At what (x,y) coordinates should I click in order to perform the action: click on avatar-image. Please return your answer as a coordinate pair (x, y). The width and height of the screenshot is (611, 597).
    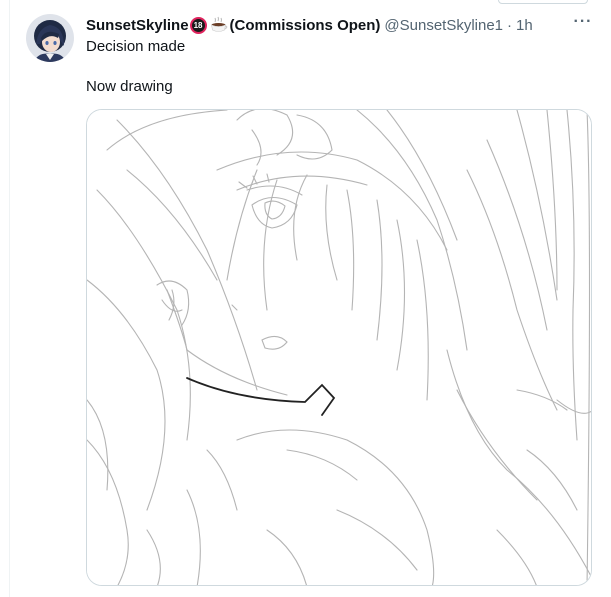
    Looking at the image, I should click on (50, 38).